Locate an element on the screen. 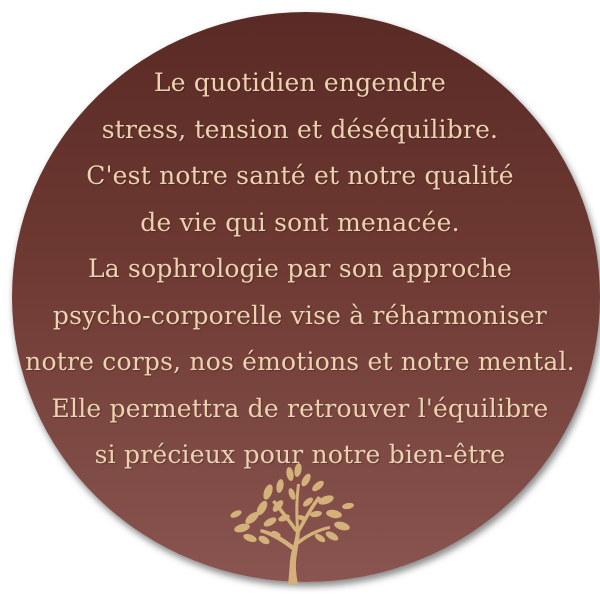  text-line-1: Le quotidien engendre is located at coordinates (300, 82).